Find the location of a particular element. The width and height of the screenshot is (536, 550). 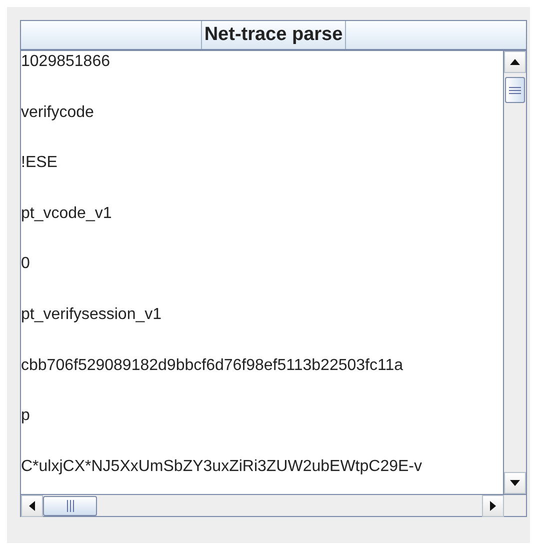

list-item: verifycode is located at coordinates (57, 127).